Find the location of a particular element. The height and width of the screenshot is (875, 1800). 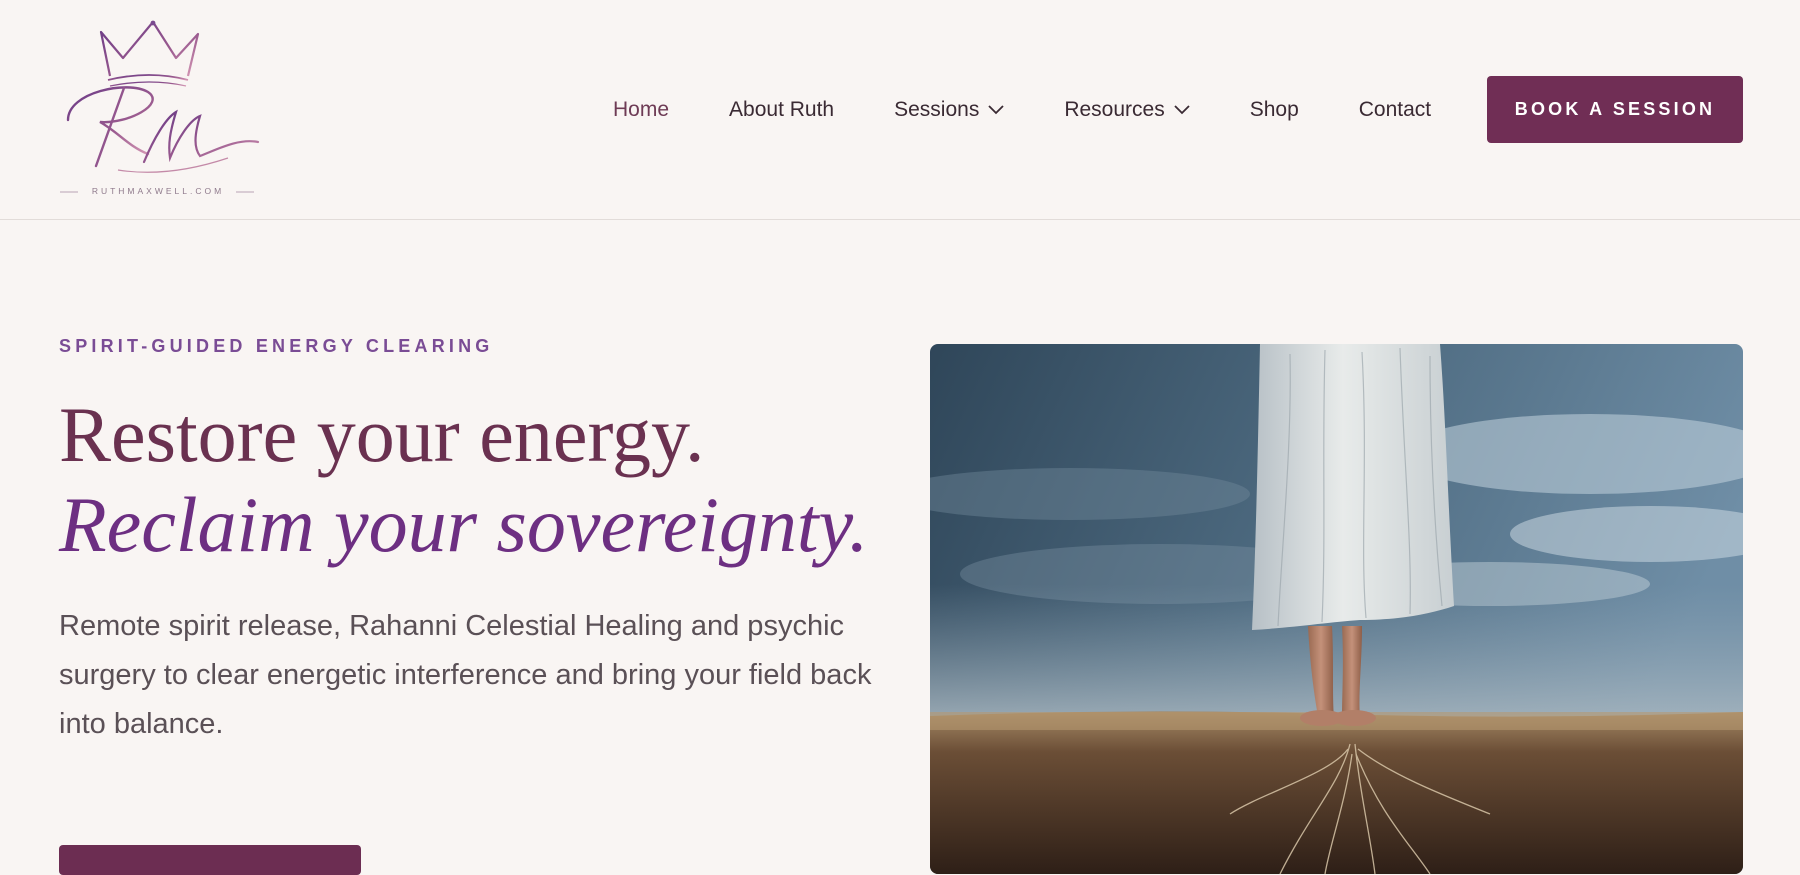

hero-headline-line1: Restore your energy. is located at coordinates (382, 434).